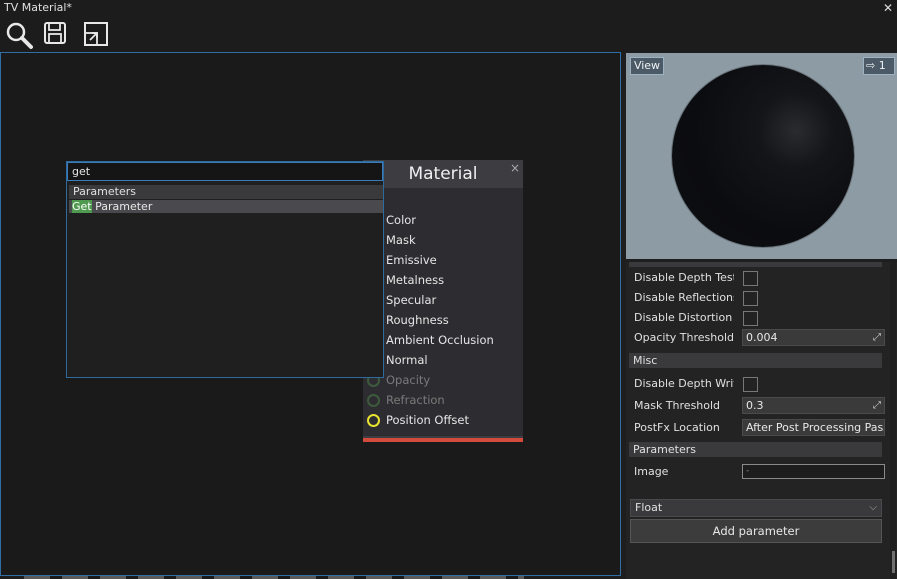 This screenshot has height=579, width=897. What do you see at coordinates (893, 420) in the screenshot?
I see `scrollbar` at bounding box center [893, 420].